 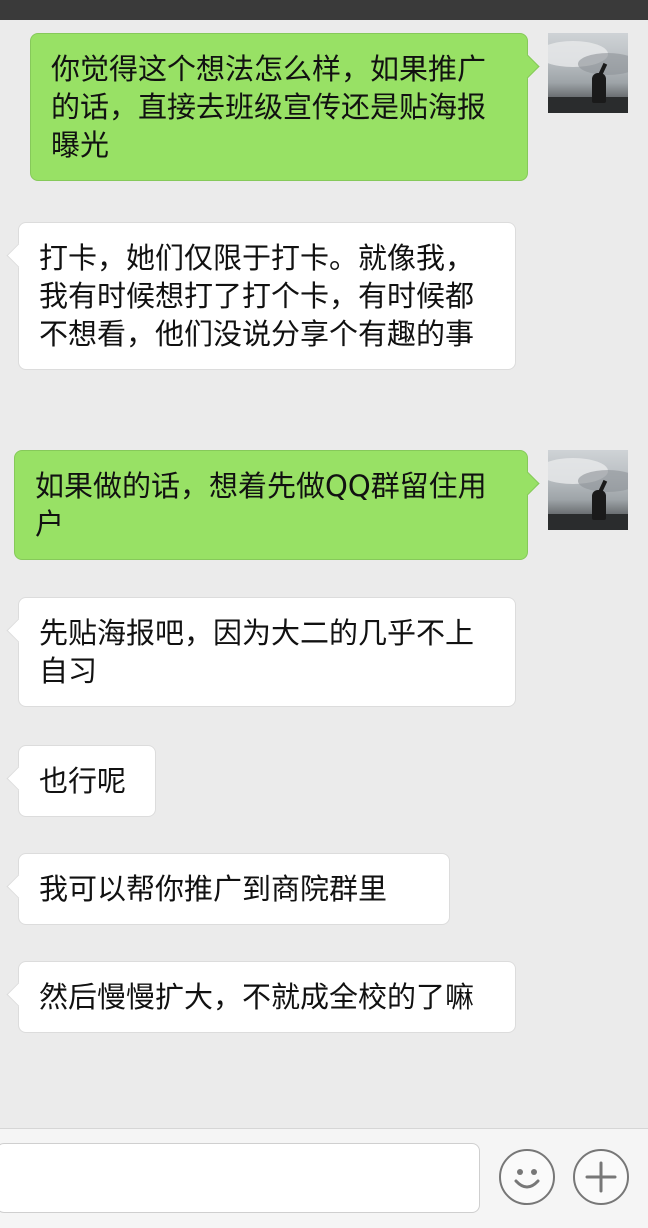 I want to click on emoji-button, so click(x=527, y=1177).